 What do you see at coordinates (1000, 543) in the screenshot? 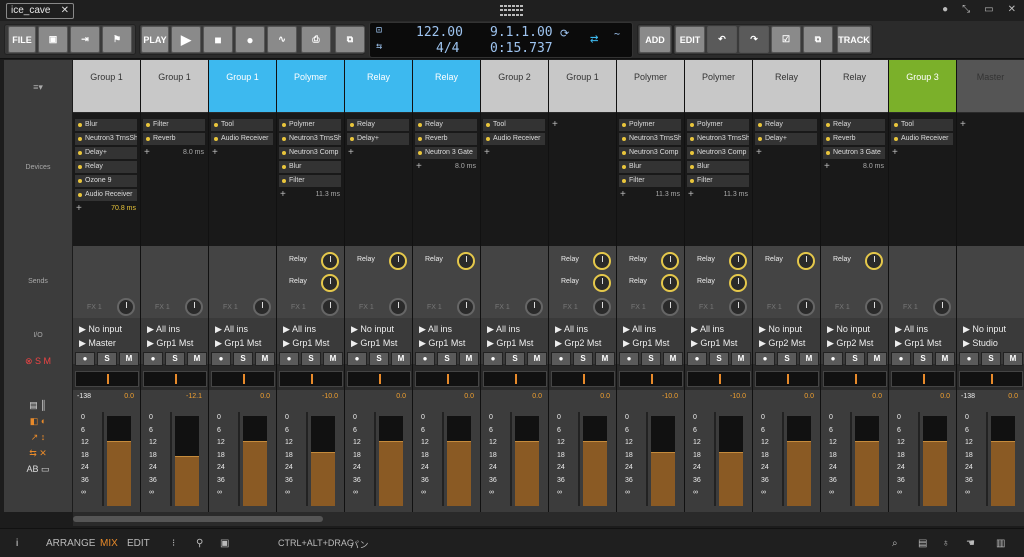
I see `keyboard-icon: ▥` at bounding box center [1000, 543].